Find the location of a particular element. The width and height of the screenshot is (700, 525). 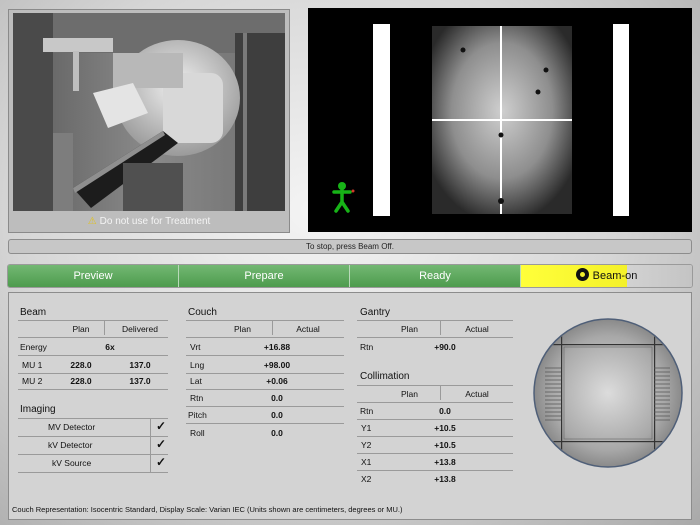

beam-row-label: MU 1 is located at coordinates (32, 365).